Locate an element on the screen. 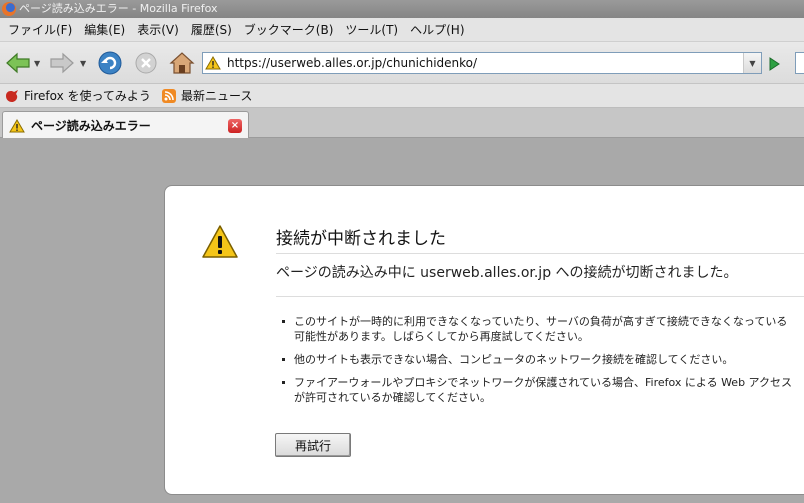  menu-edit: 編集(E) is located at coordinates (104, 30).